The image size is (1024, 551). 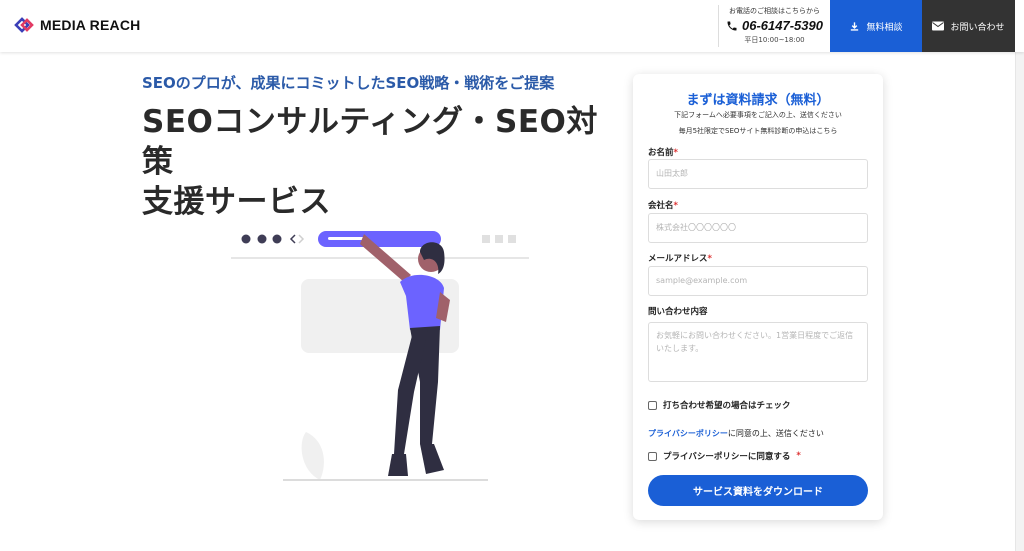 What do you see at coordinates (782, 25) in the screenshot?
I see `phone-number: 06-6147-5390` at bounding box center [782, 25].